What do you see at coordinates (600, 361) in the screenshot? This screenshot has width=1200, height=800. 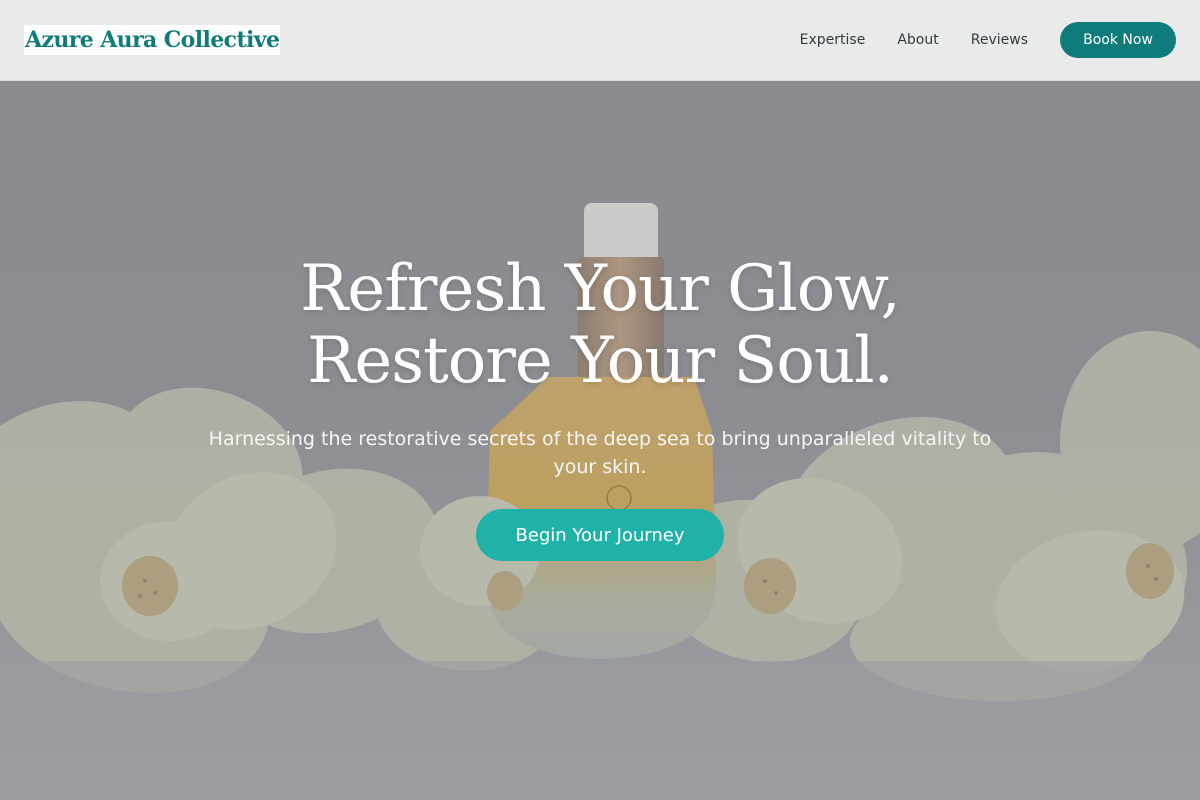 I see `hero-title-line-2: Restore Your Soul.` at bounding box center [600, 361].